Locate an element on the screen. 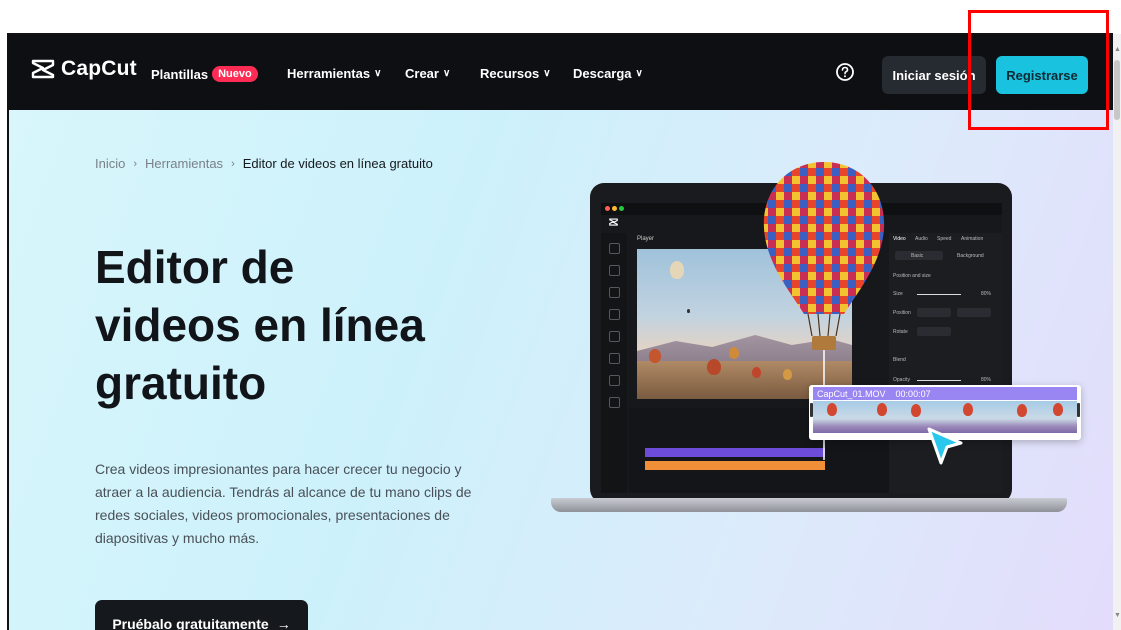 This screenshot has width=1121, height=630. media-icon is located at coordinates (614, 248).